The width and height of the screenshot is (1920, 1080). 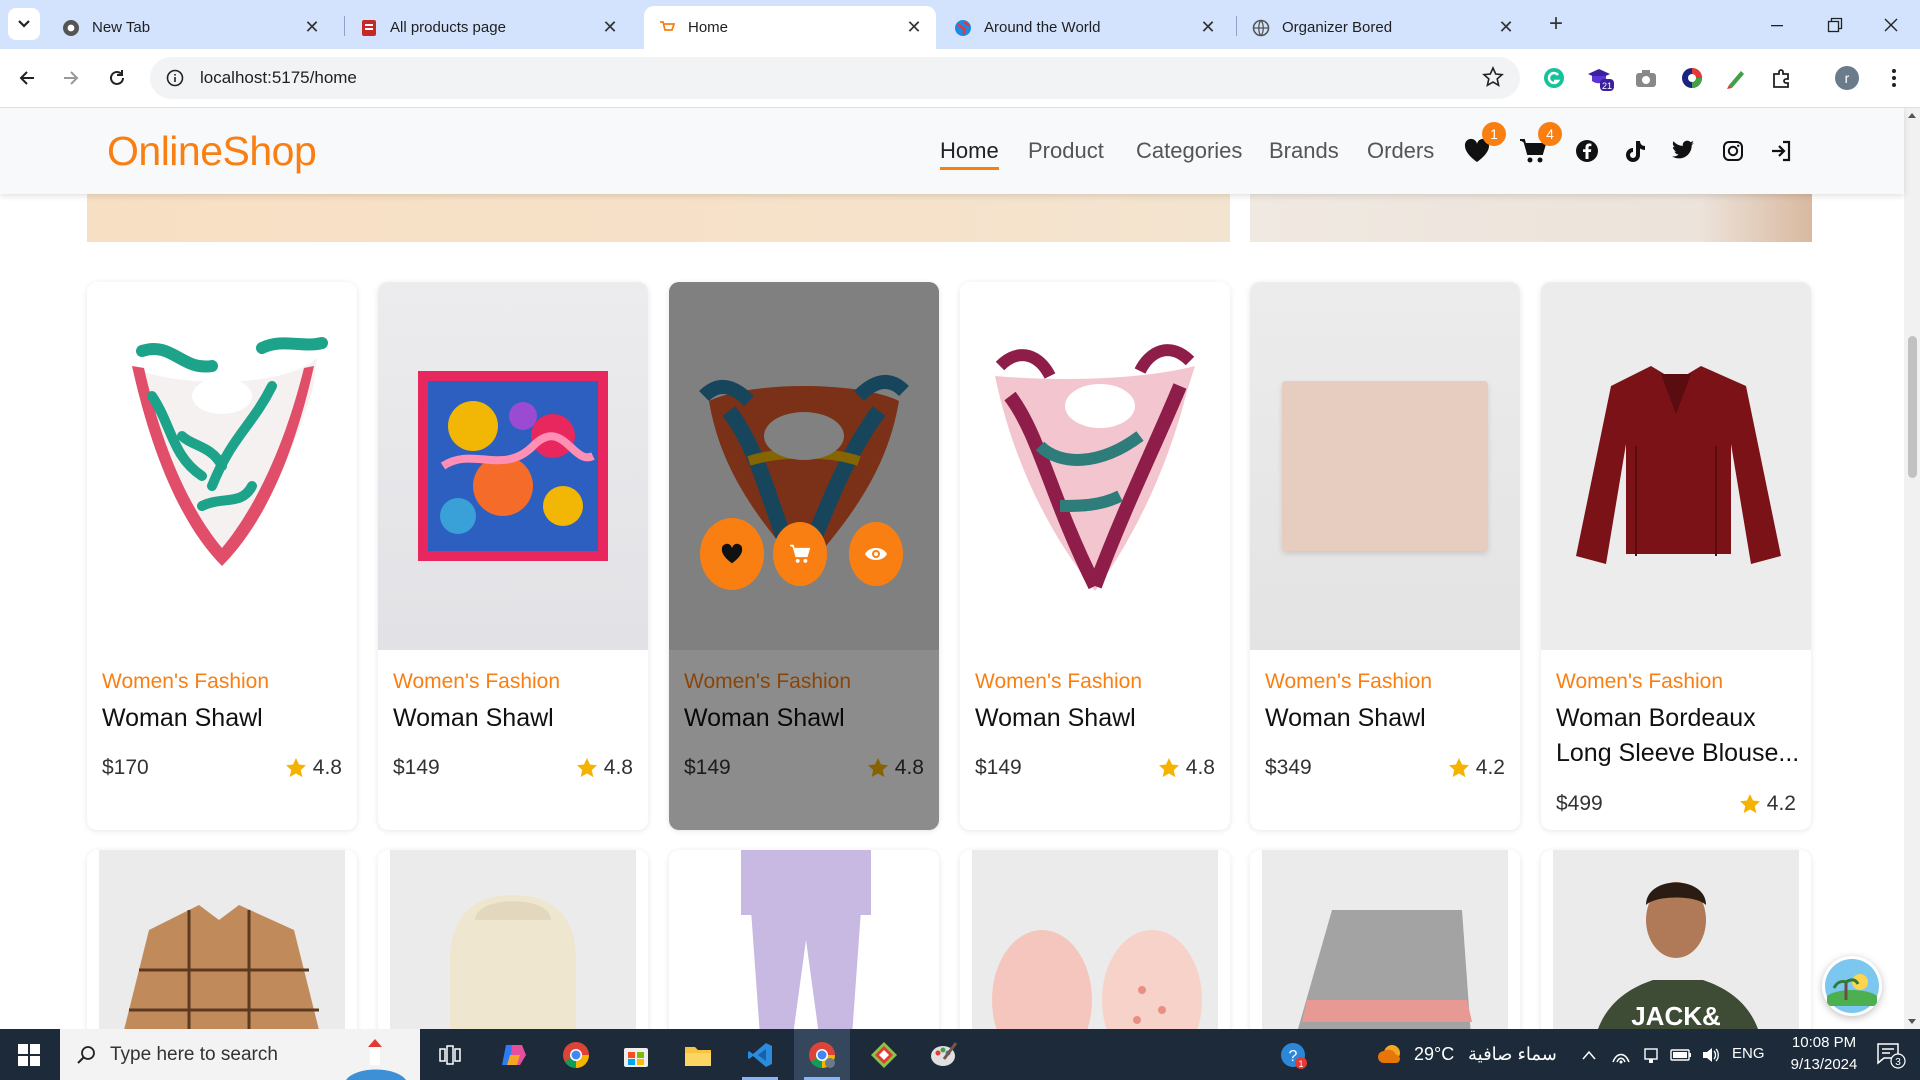 I want to click on cart-button: 4, so click(x=1540, y=144).